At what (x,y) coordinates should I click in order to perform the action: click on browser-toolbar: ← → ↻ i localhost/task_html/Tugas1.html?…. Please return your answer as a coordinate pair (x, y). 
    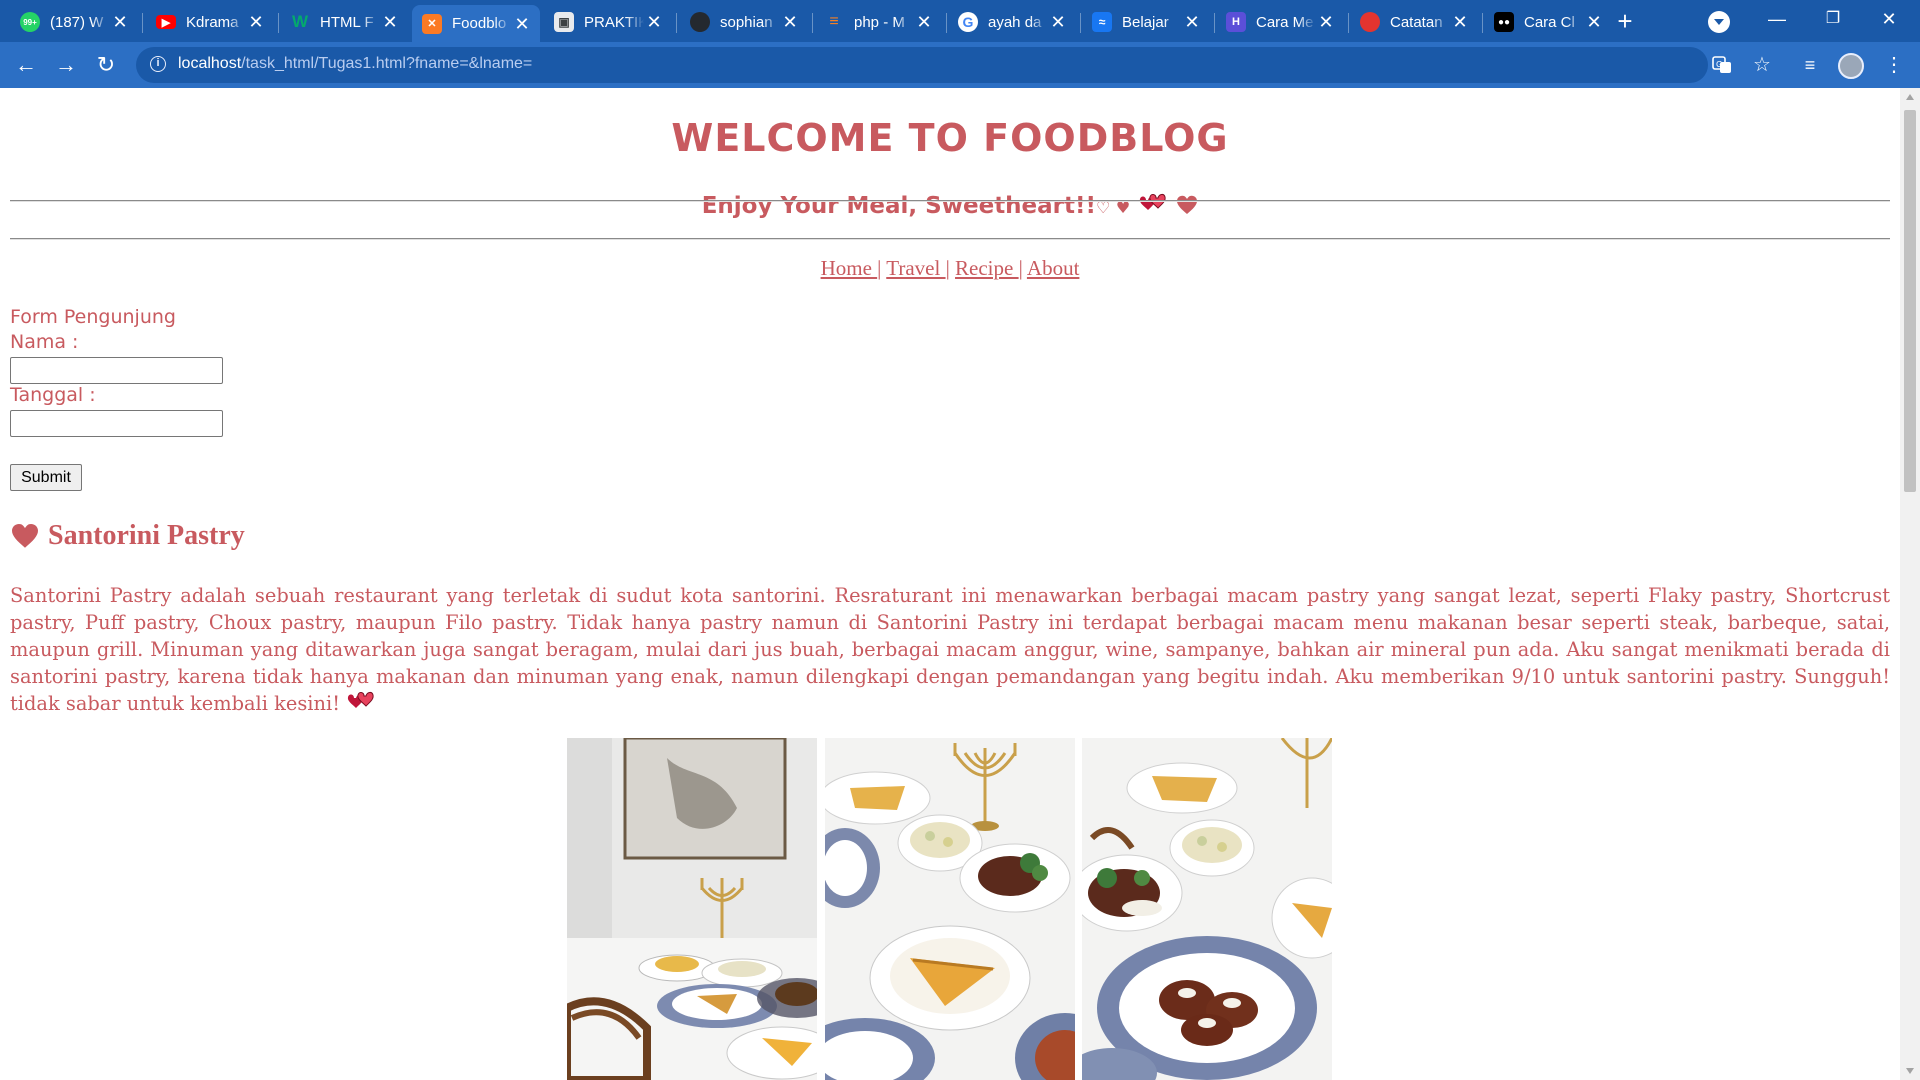
    Looking at the image, I should click on (960, 65).